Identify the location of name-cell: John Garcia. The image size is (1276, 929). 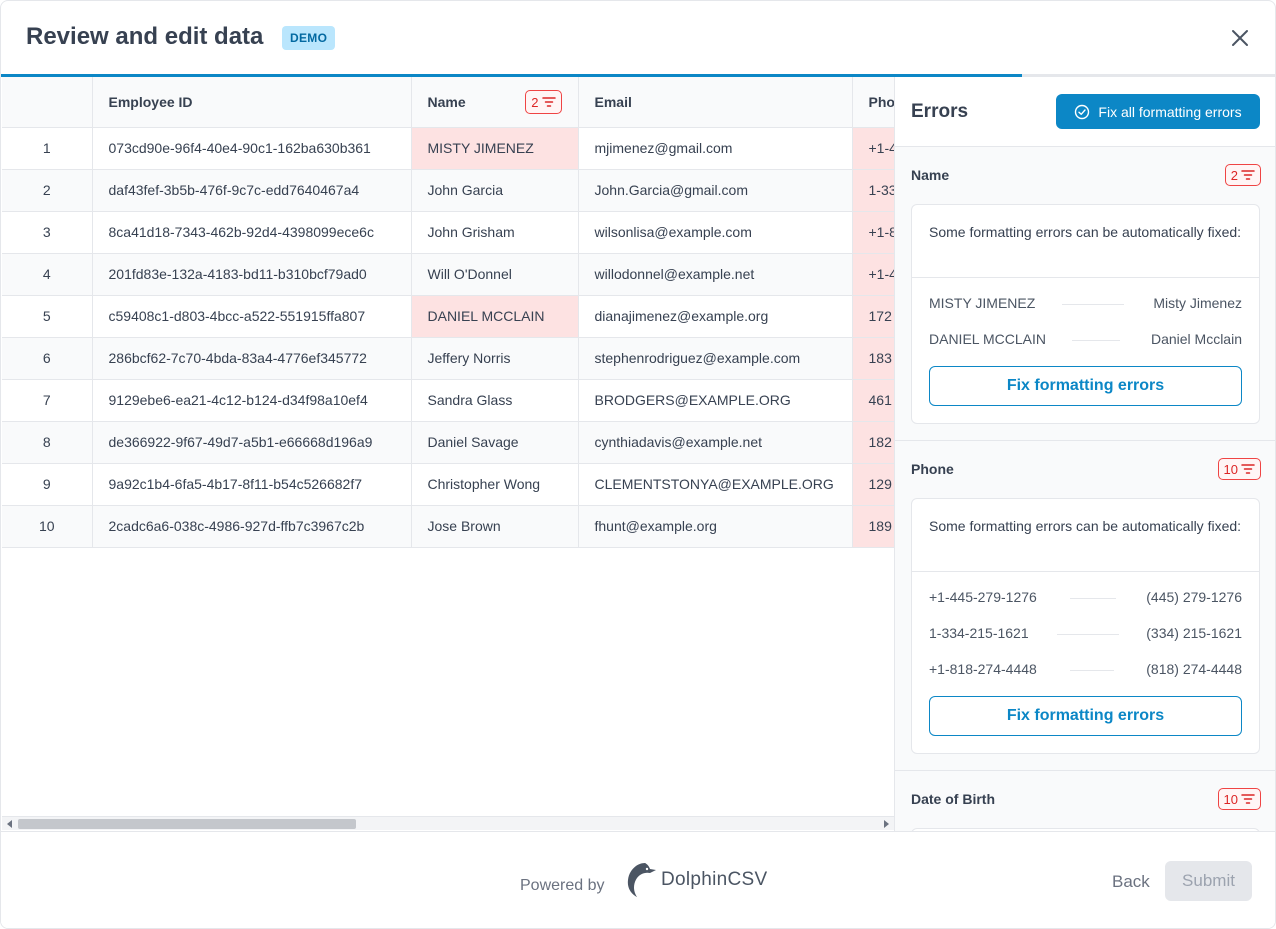
(495, 190).